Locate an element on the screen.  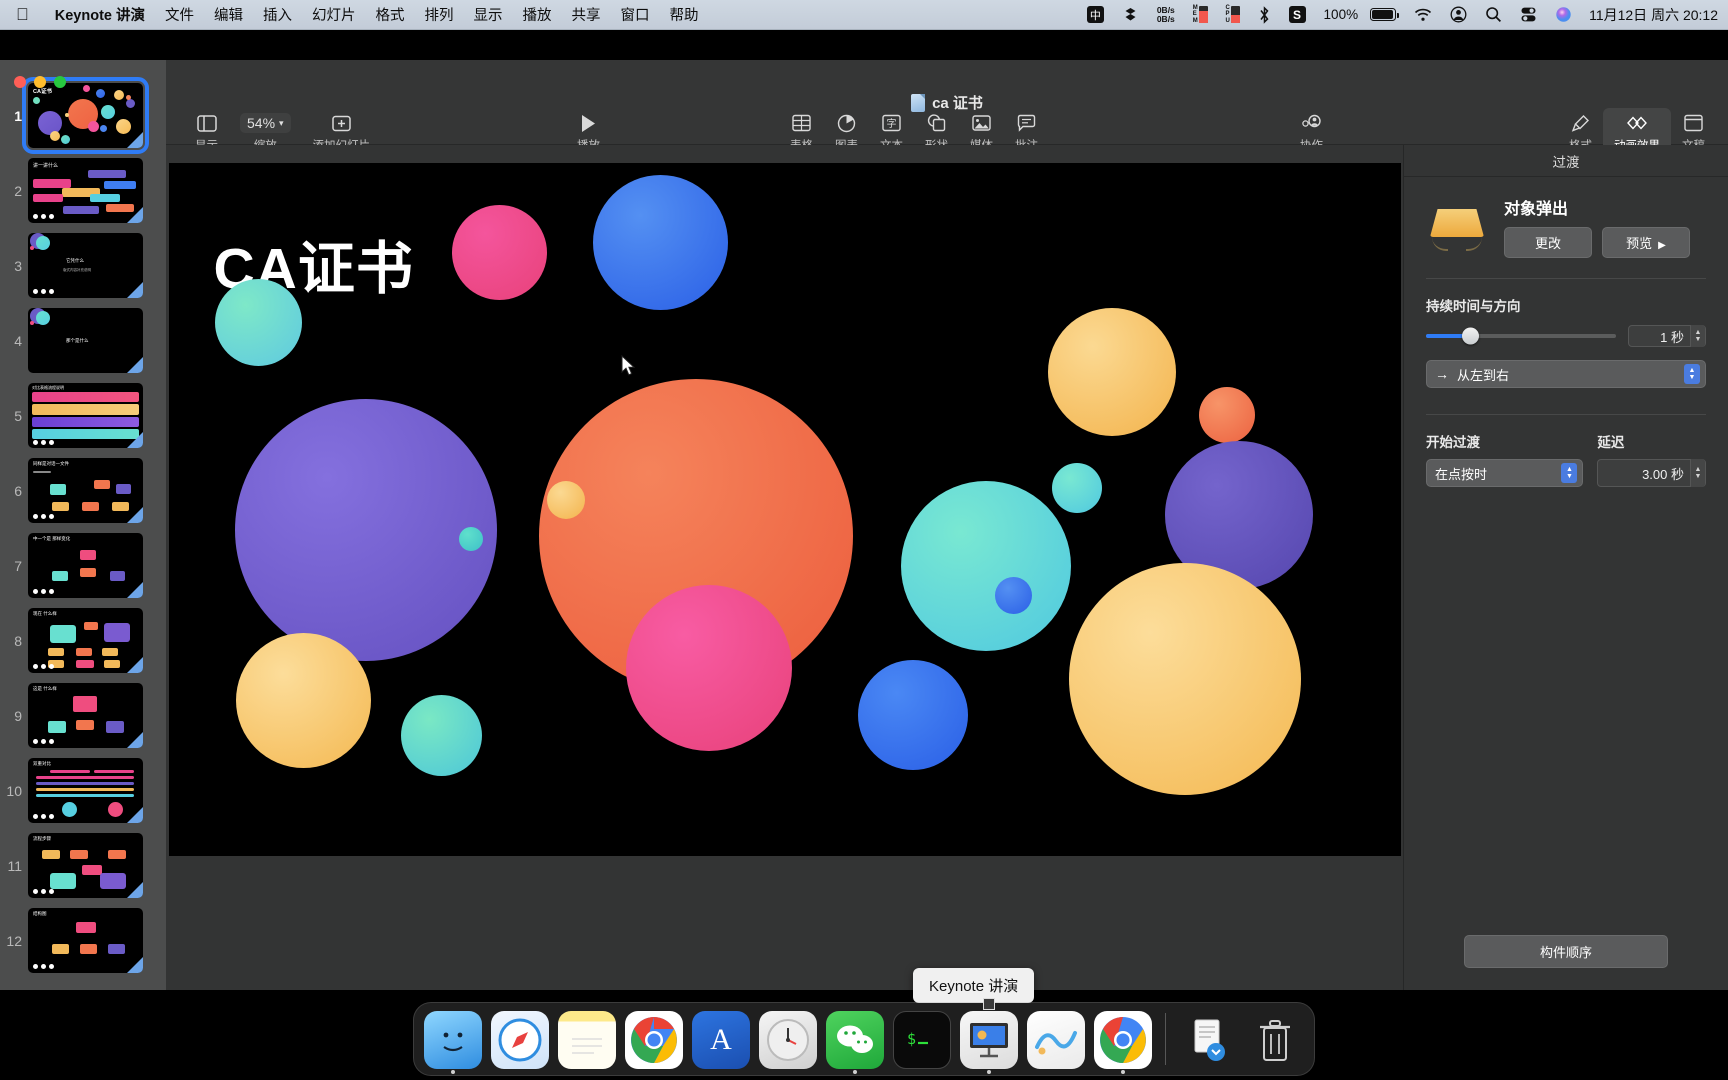
close-button is located at coordinates (20, 82).